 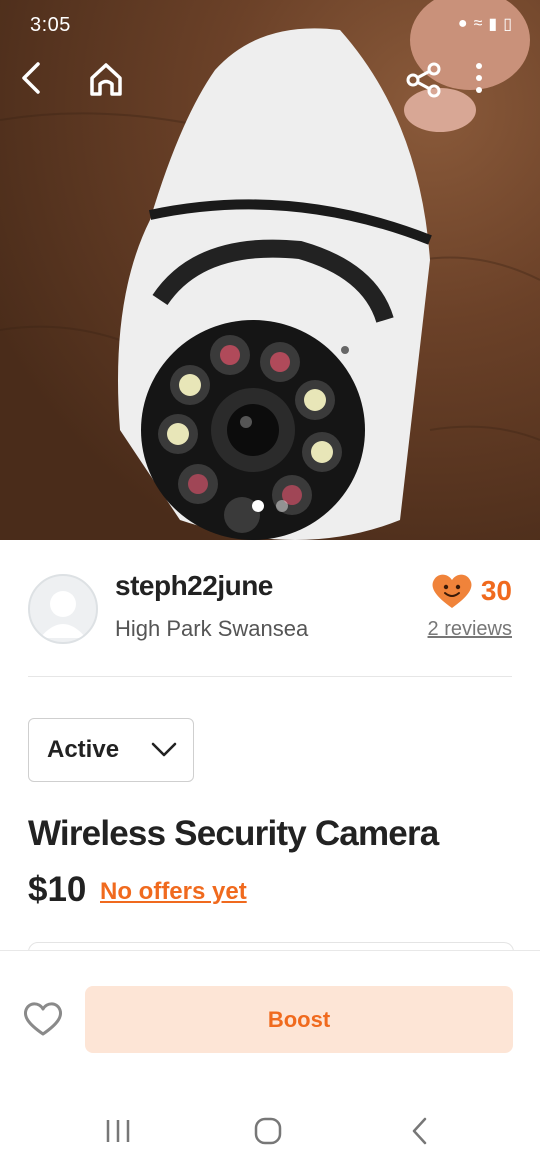 I want to click on back-arrow-icon, so click(x=31, y=78).